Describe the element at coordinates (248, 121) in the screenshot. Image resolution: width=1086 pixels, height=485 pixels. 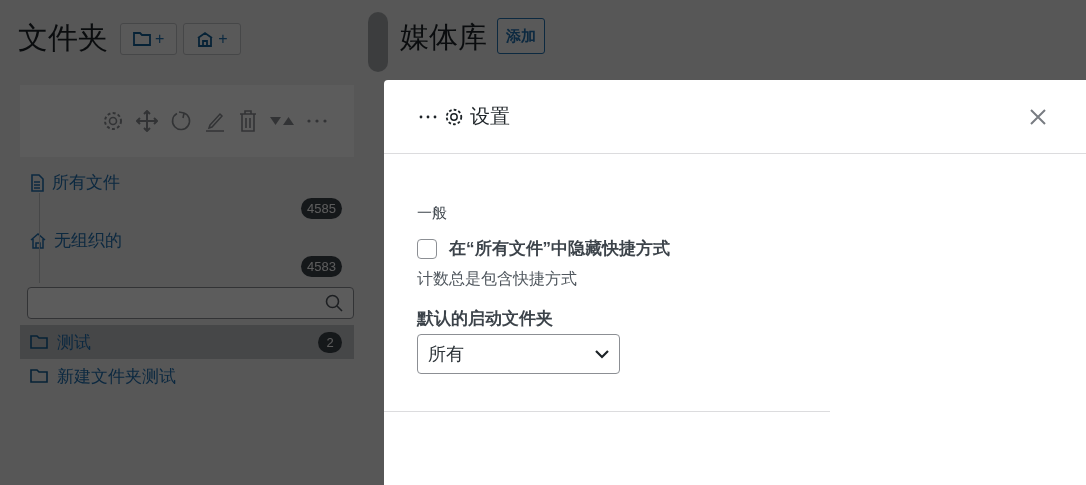
I see `trash-icon` at that location.